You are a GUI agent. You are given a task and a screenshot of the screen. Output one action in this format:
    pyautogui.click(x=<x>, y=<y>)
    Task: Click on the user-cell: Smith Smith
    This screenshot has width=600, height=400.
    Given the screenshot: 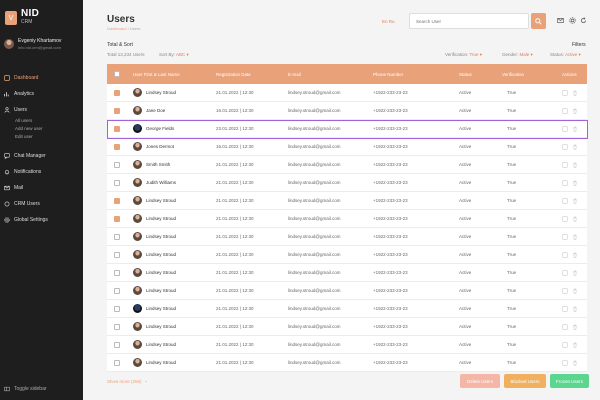 What is the action you would take?
    pyautogui.click(x=151, y=164)
    